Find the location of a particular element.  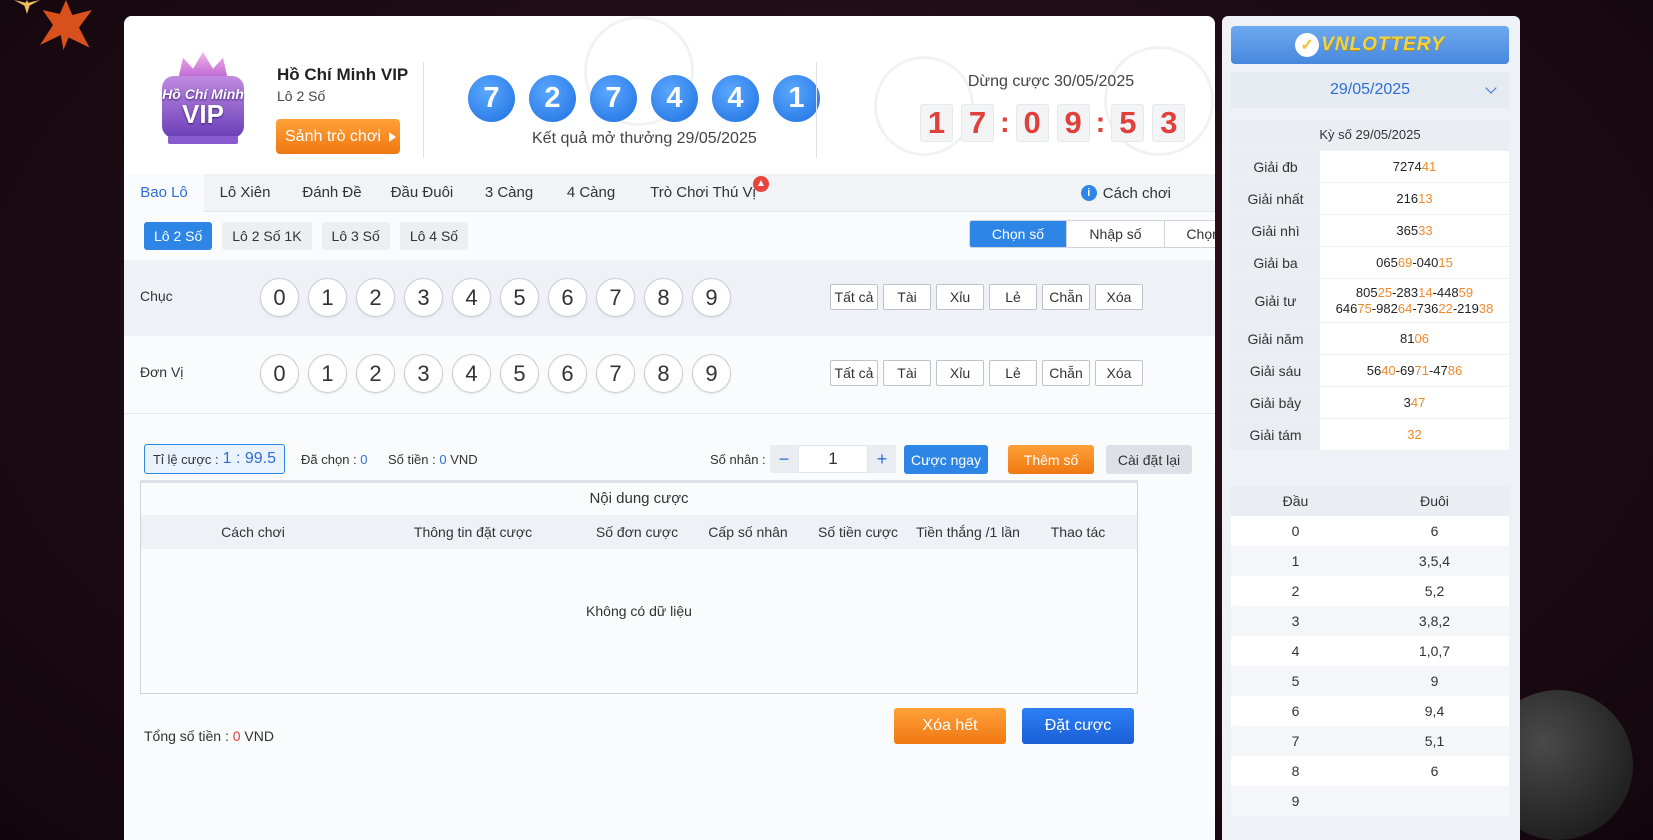

multiplier-input: 1 is located at coordinates (833, 459).